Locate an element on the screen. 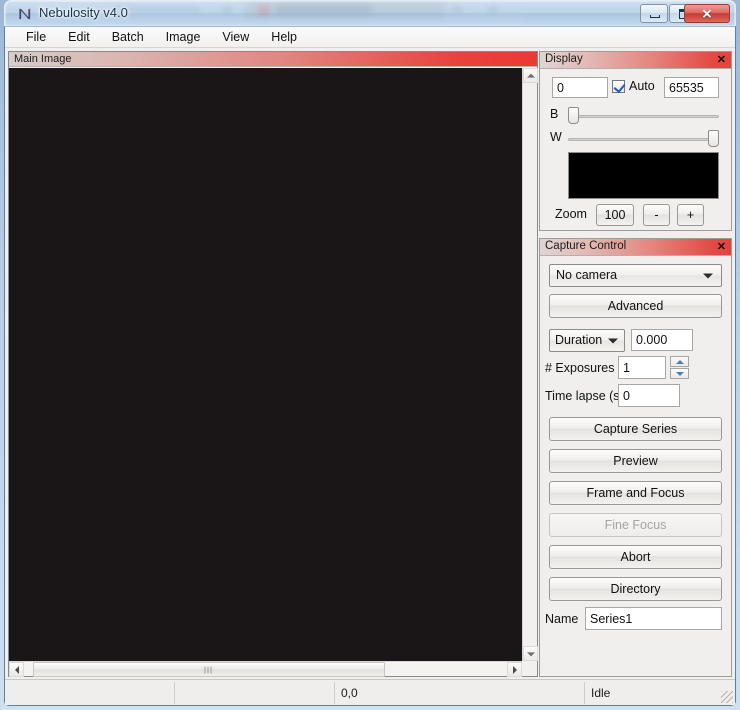 Image resolution: width=740 pixels, height=710 pixels. black-slider-row: B is located at coordinates (635, 116).